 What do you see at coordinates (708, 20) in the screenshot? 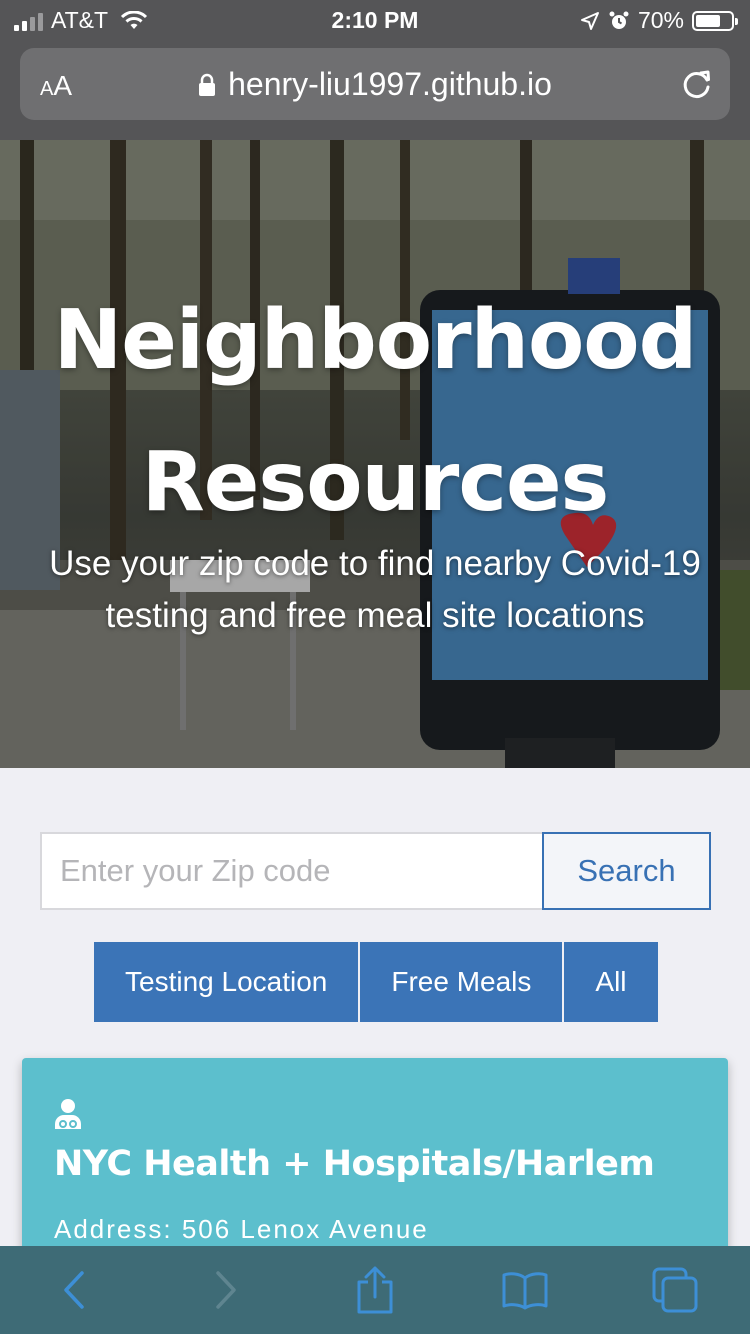
I see `battery-fill` at bounding box center [708, 20].